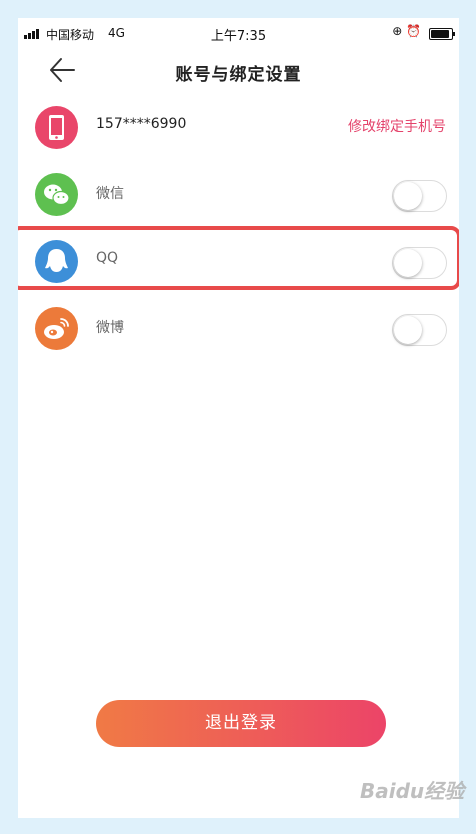 This screenshot has height=834, width=476. Describe the element at coordinates (56, 194) in the screenshot. I see `wechat-icon` at that location.